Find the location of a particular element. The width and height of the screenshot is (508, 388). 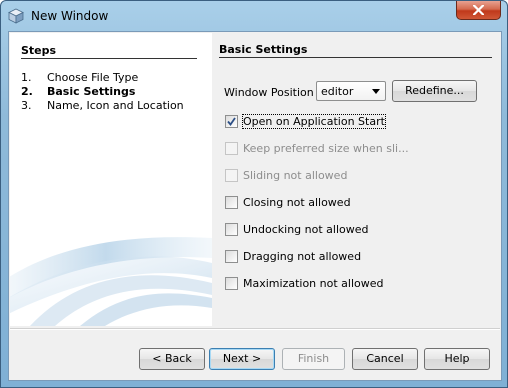

keep-preferred-size-checkbox is located at coordinates (231, 148).